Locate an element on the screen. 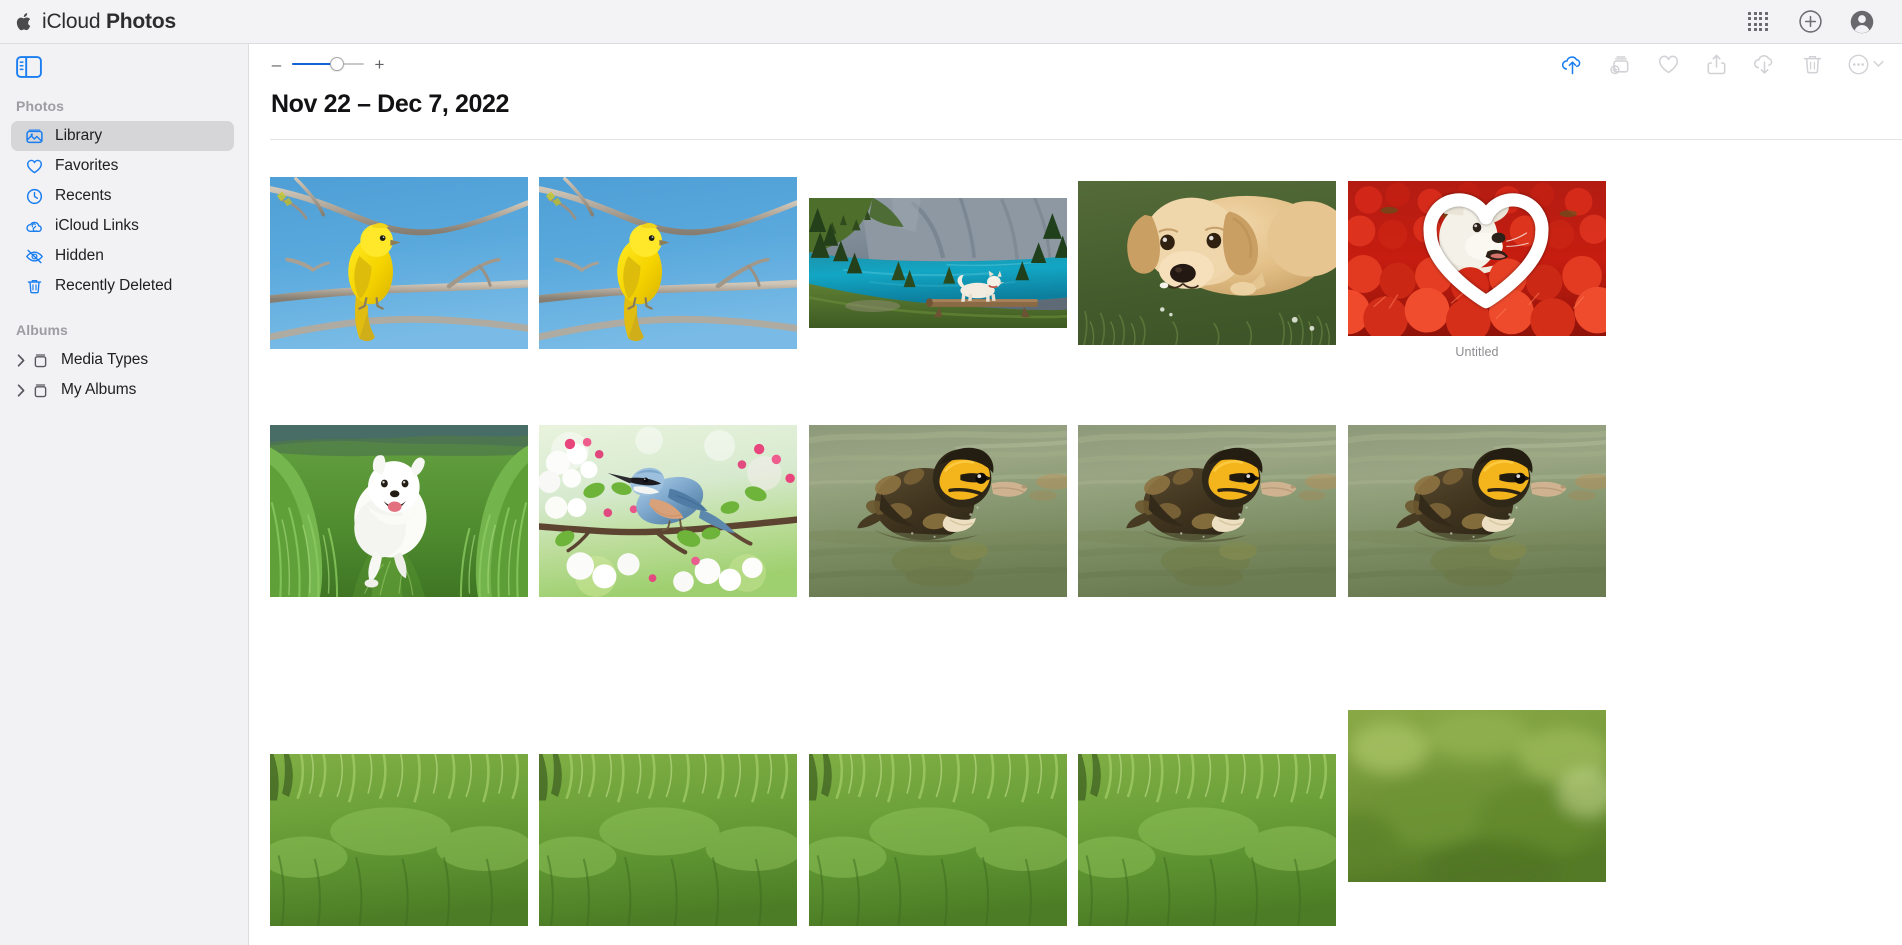 The height and width of the screenshot is (945, 1902). add-item-button is located at coordinates (1810, 22).